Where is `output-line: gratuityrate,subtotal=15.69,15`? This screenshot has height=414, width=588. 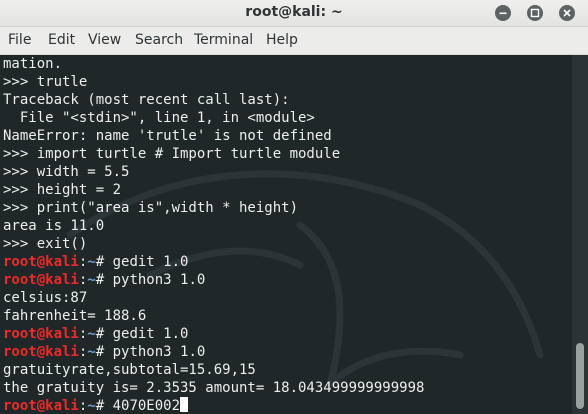
output-line: gratuityrate,subtotal=15.69,15 is located at coordinates (129, 370).